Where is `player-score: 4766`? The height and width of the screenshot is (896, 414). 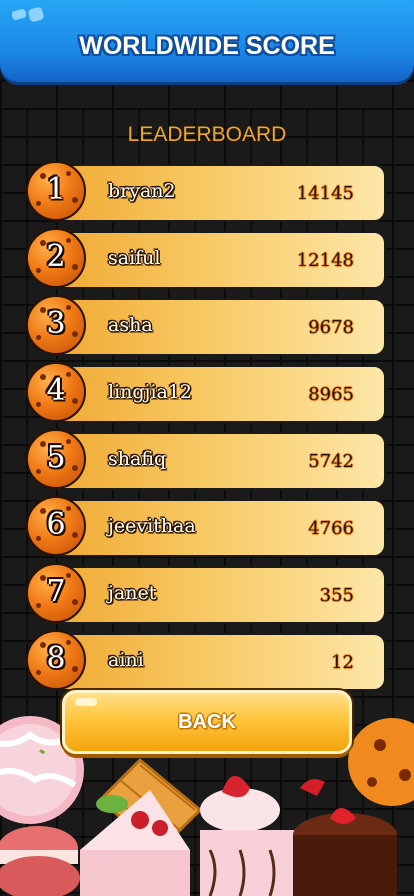 player-score: 4766 is located at coordinates (331, 528).